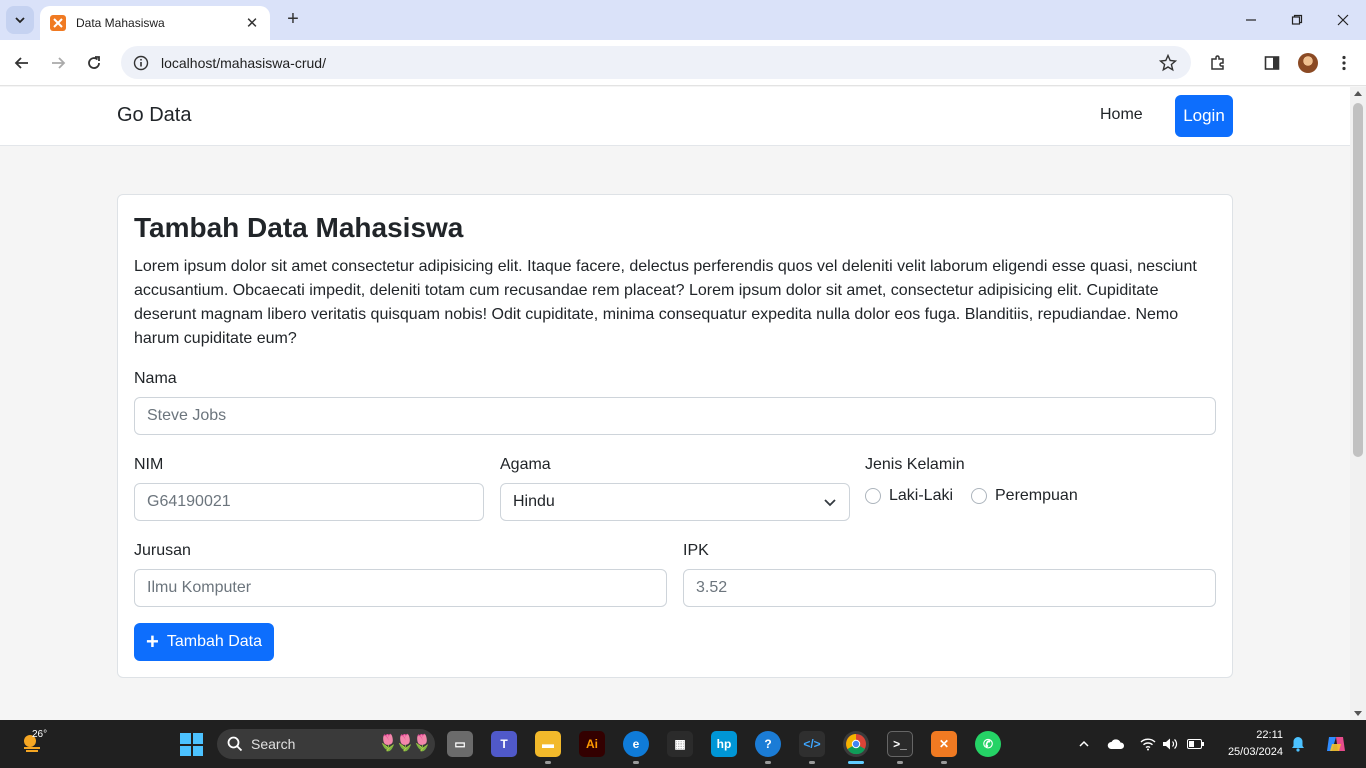 This screenshot has height=768, width=1366. Describe the element at coordinates (636, 744) in the screenshot. I see `edge-browser-icon: e` at that location.